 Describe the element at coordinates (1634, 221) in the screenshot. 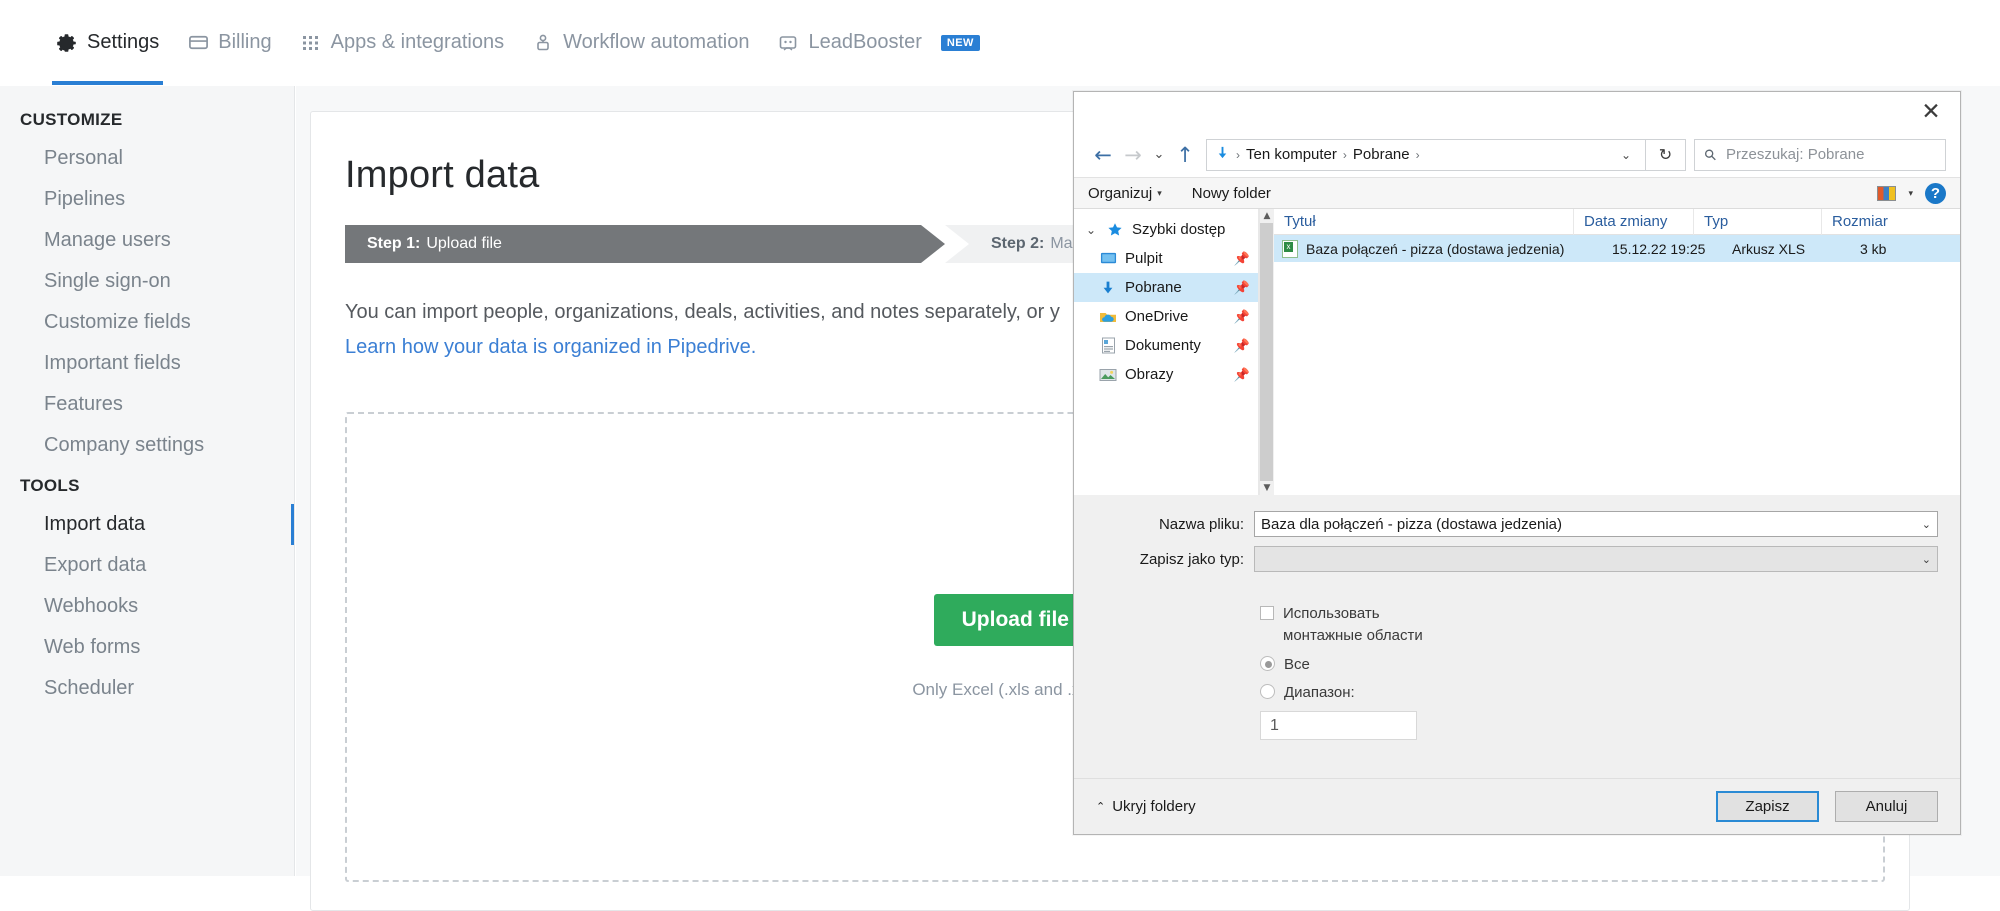

I see `column-header-date: Data zmiany` at that location.